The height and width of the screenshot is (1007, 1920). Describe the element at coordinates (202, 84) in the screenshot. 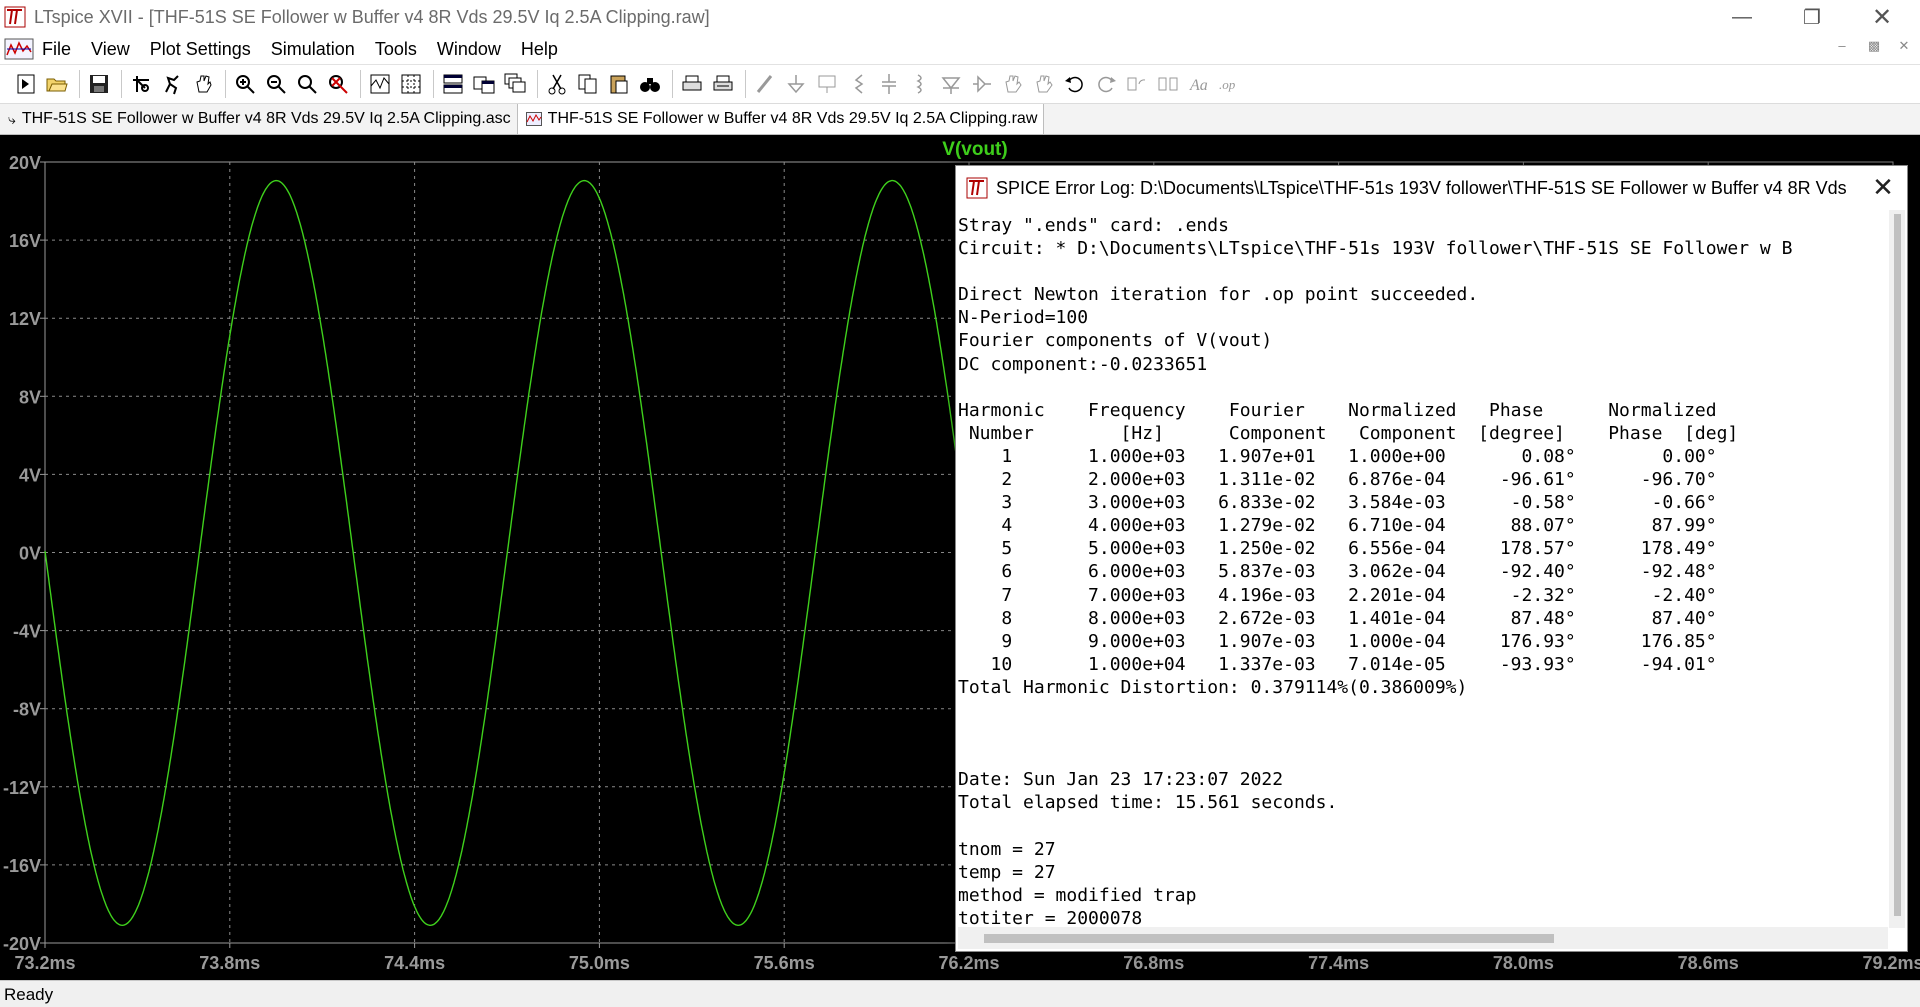

I see `halt-button` at that location.